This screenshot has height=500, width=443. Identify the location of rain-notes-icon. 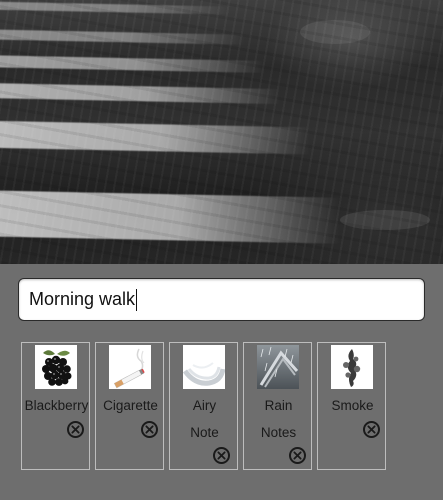
(278, 367).